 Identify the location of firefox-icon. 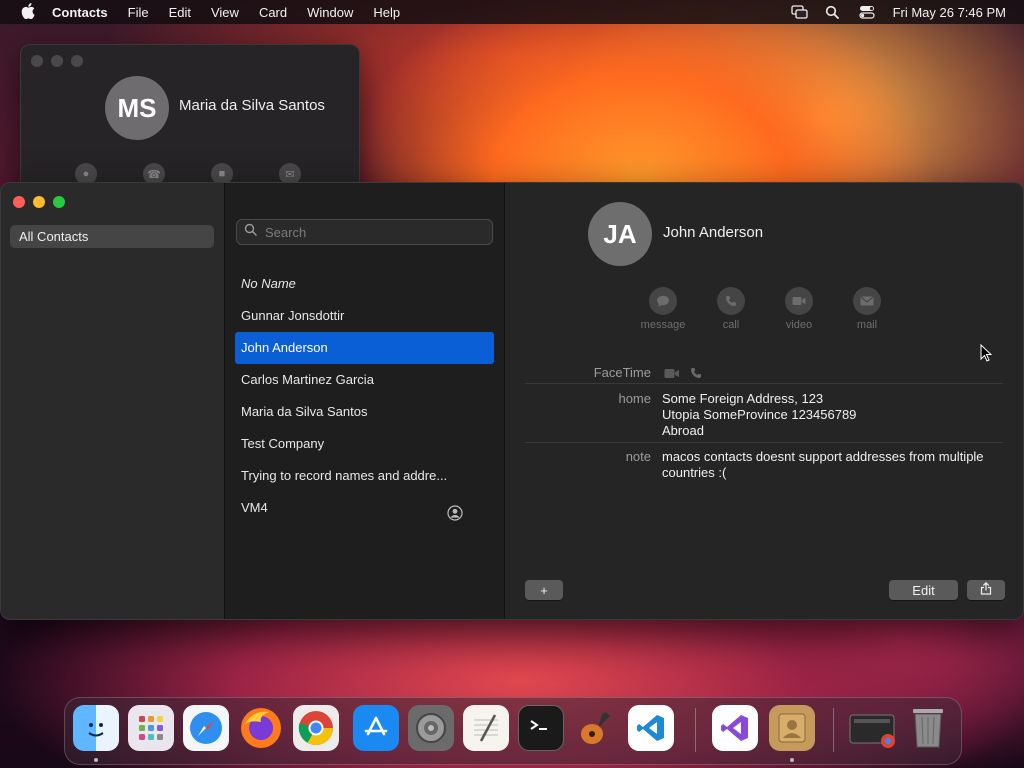
(261, 728).